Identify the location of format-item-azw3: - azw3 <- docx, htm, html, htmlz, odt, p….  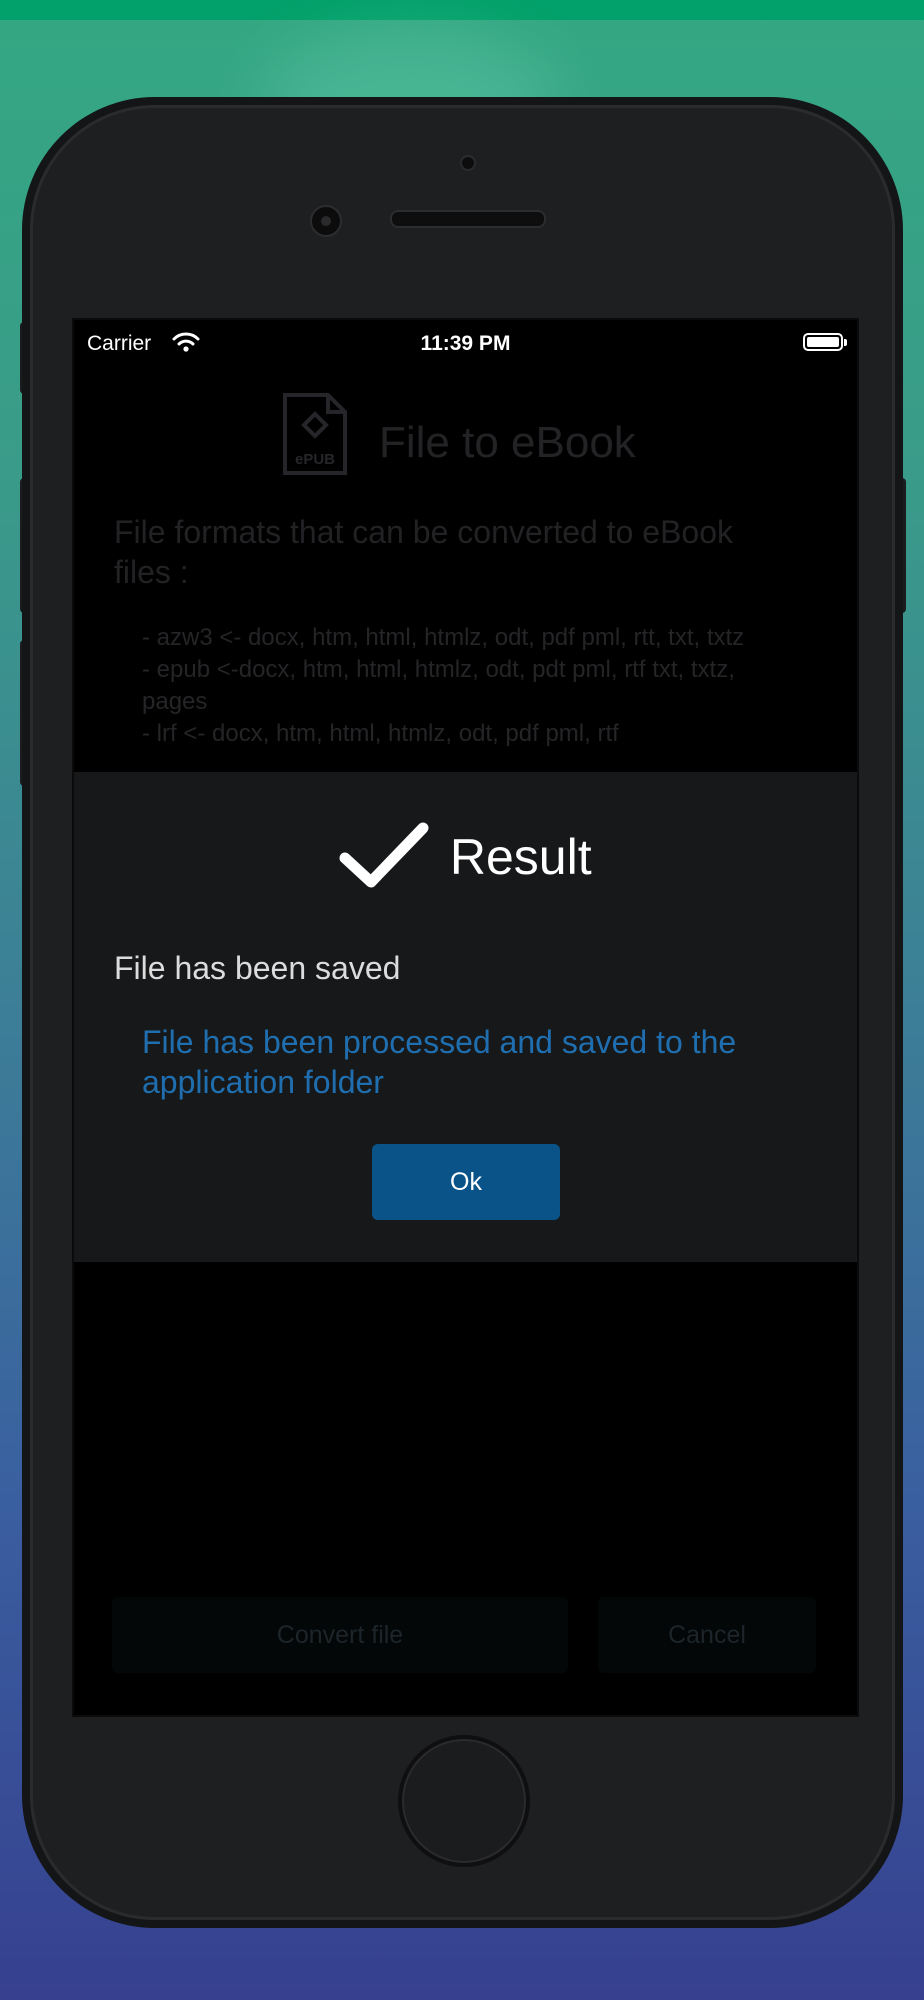
(443, 637).